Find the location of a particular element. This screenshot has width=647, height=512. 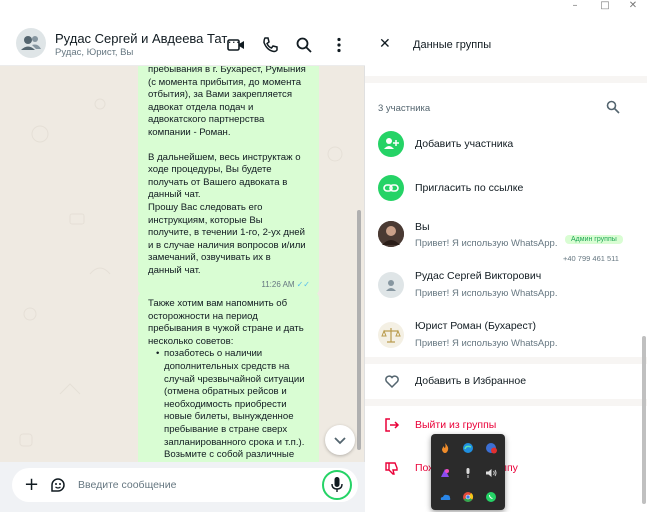

scales-logo-icon is located at coordinates (391, 335).